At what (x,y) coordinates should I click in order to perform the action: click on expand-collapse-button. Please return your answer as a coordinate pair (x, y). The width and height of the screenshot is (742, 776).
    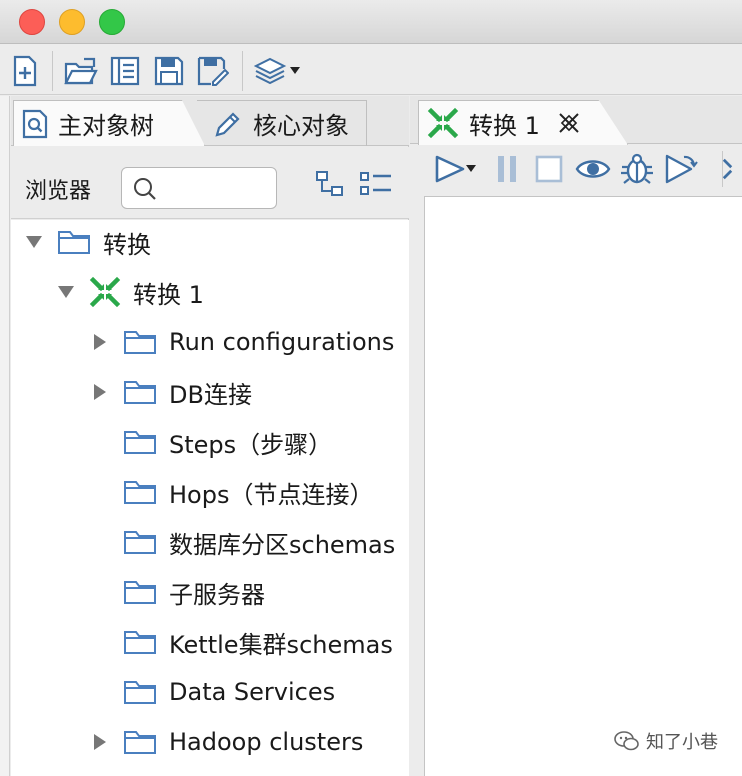
    Looking at the image, I should click on (330, 186).